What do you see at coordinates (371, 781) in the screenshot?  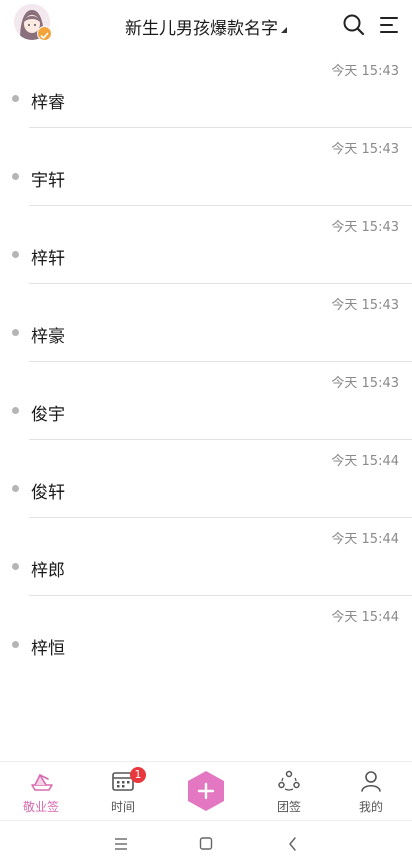 I see `user-icon` at bounding box center [371, 781].